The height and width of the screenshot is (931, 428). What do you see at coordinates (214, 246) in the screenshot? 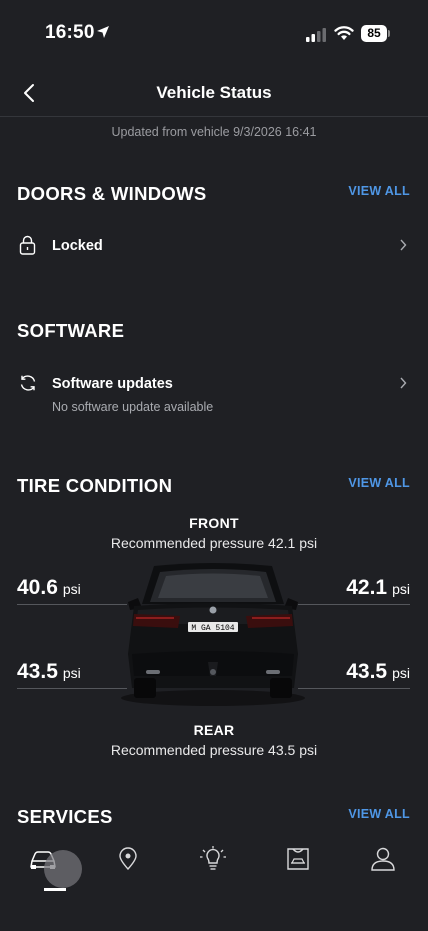
I see `doors-lock-row: Locked` at bounding box center [214, 246].